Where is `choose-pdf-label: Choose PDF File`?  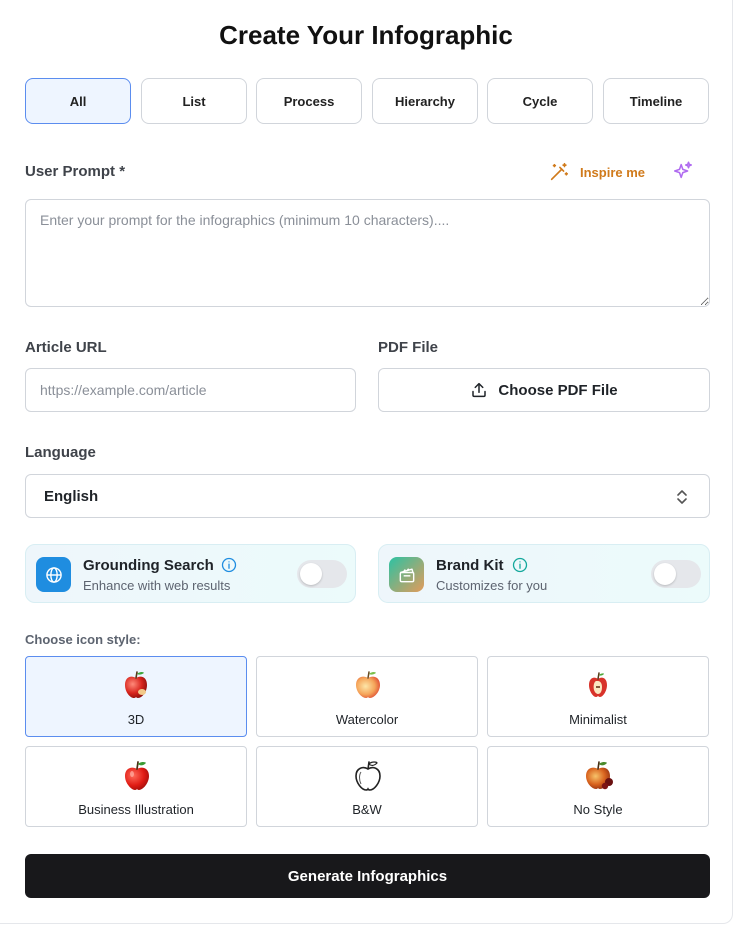
choose-pdf-label: Choose PDF File is located at coordinates (558, 390).